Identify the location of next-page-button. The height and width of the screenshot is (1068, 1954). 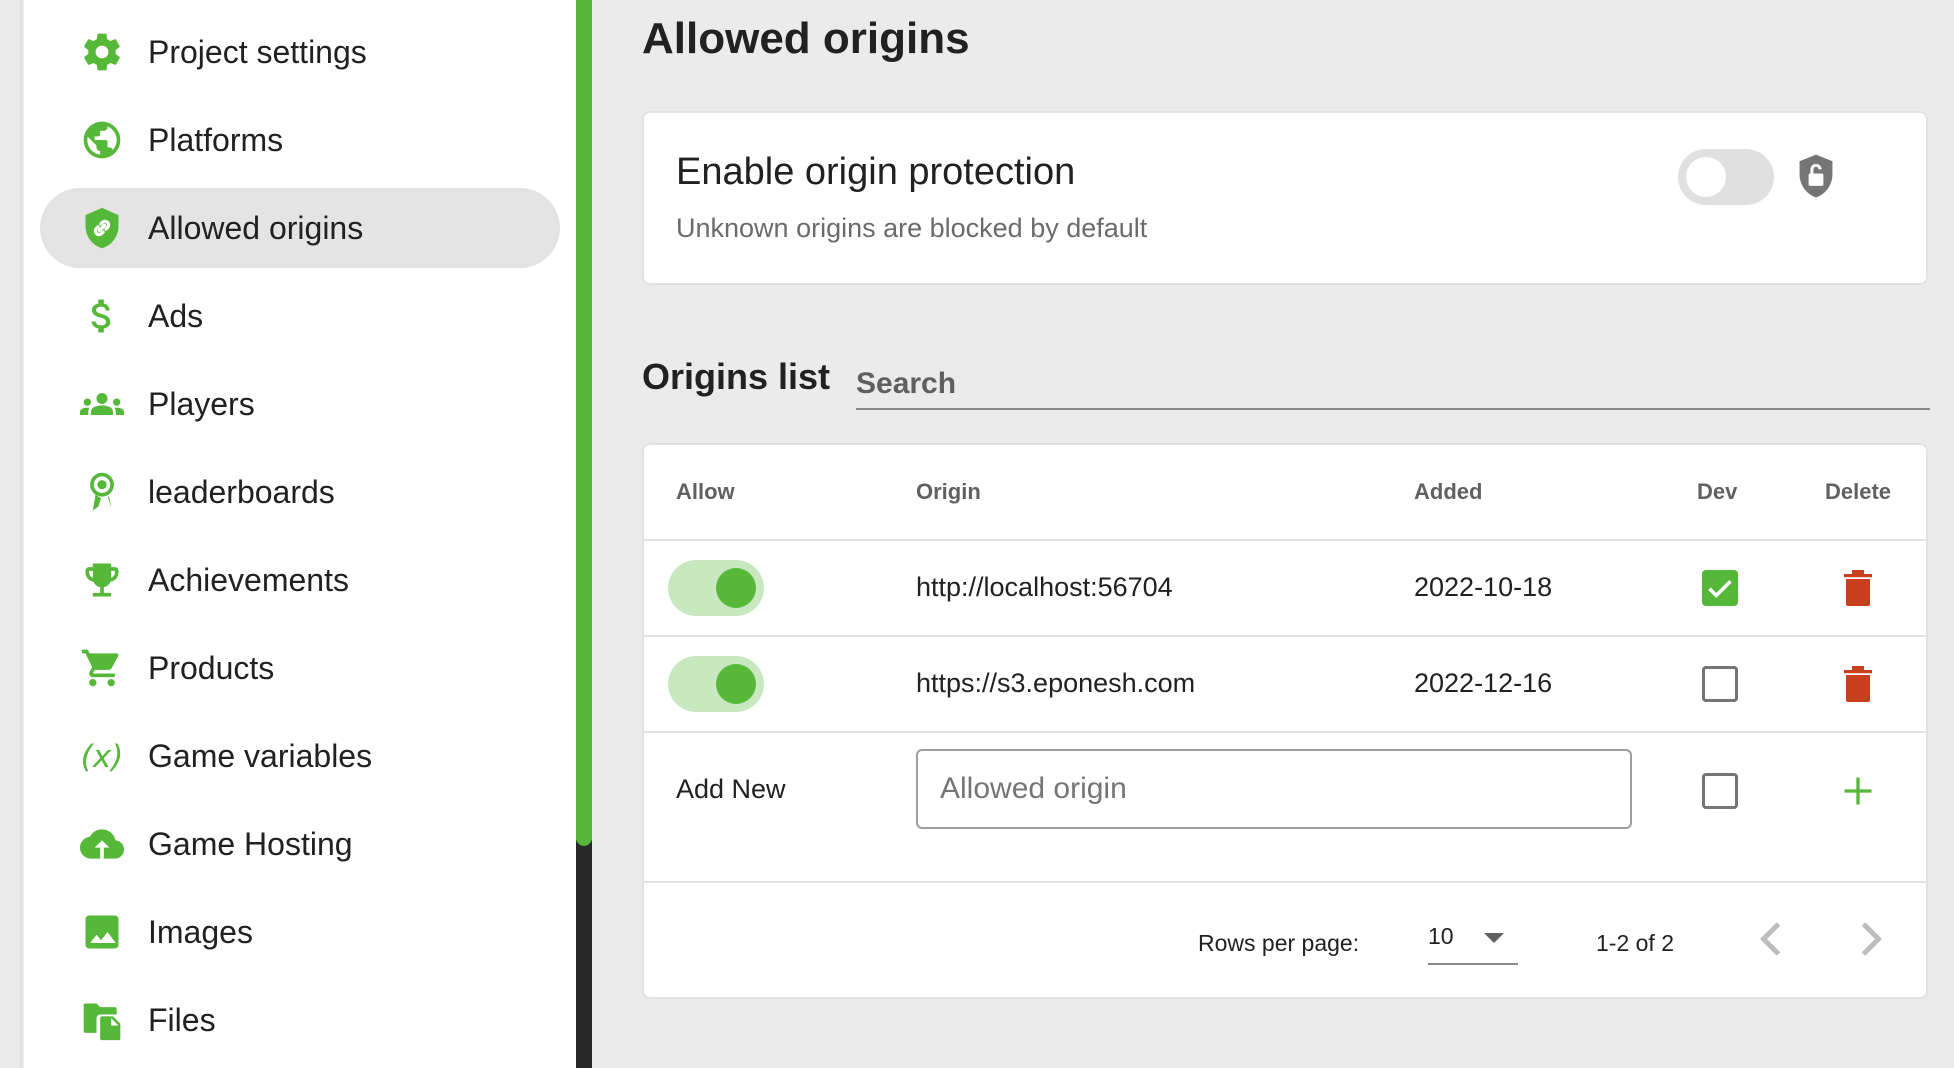
(1871, 939).